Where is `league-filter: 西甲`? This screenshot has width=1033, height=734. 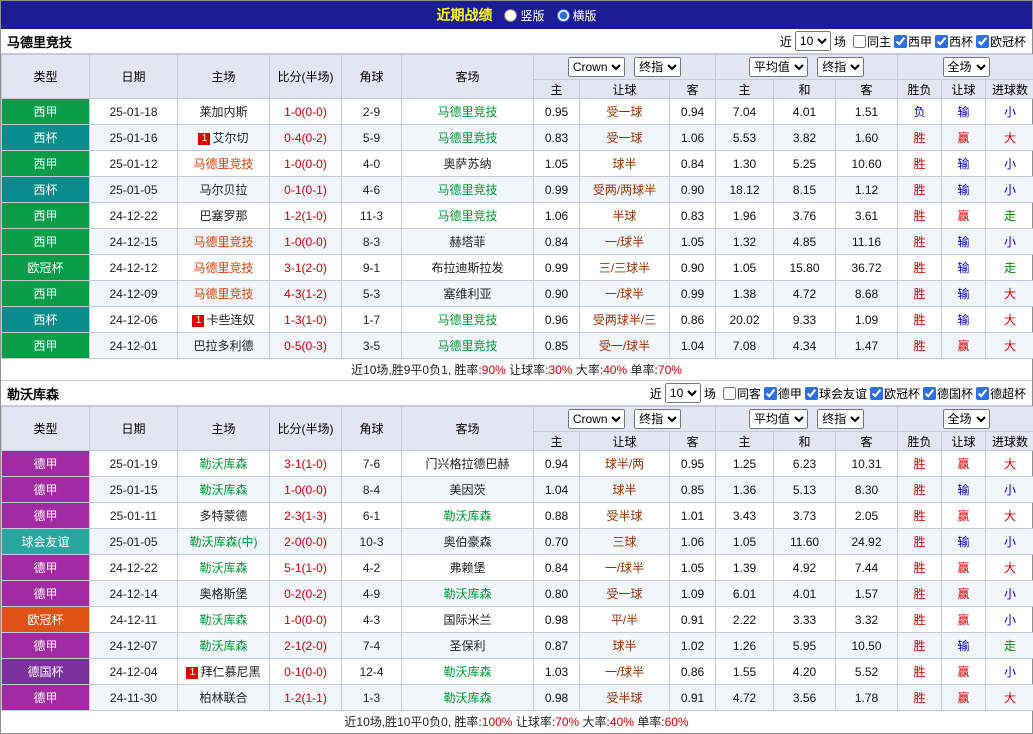
league-filter: 西甲 is located at coordinates (912, 41).